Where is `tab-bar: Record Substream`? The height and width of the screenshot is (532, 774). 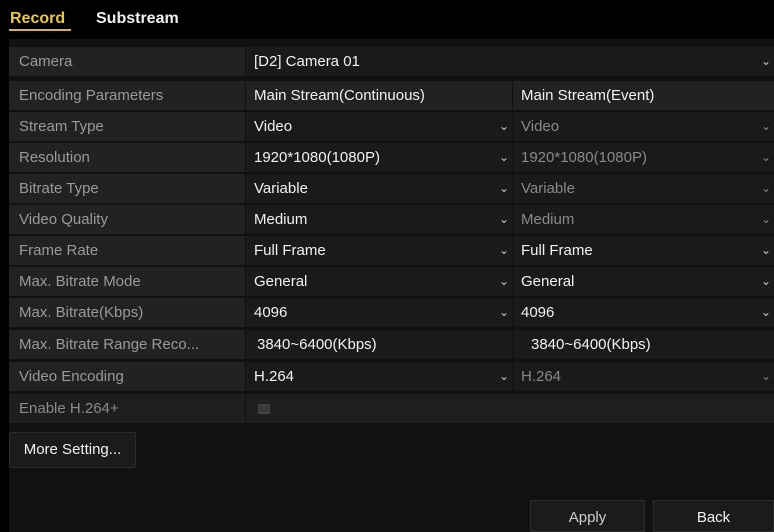 tab-bar: Record Substream is located at coordinates (387, 15).